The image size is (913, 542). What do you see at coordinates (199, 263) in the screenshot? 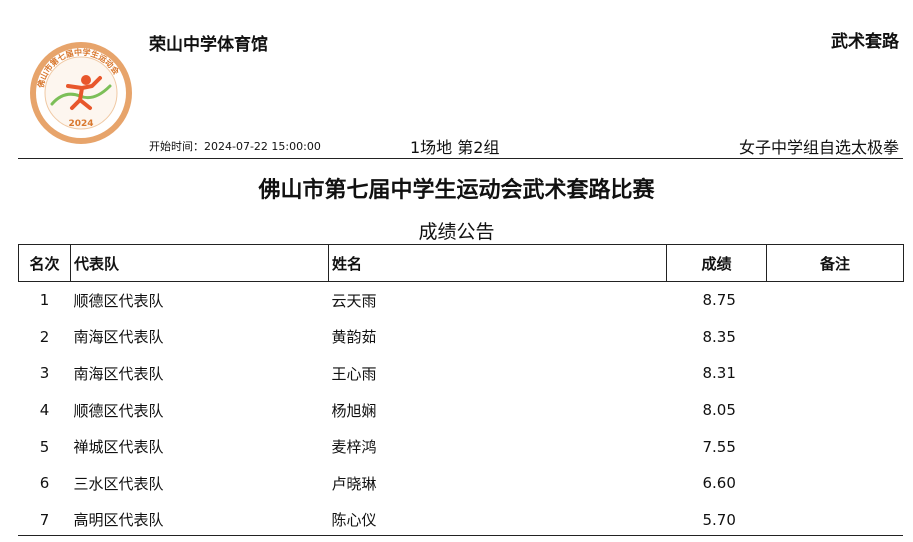
I see `header-team: 代表队` at bounding box center [199, 263].